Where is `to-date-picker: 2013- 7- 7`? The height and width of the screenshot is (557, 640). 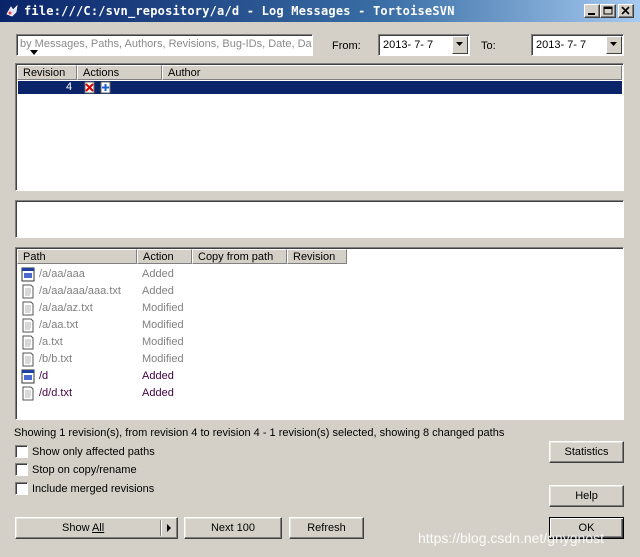
to-date-picker: 2013- 7- 7 is located at coordinates (577, 45).